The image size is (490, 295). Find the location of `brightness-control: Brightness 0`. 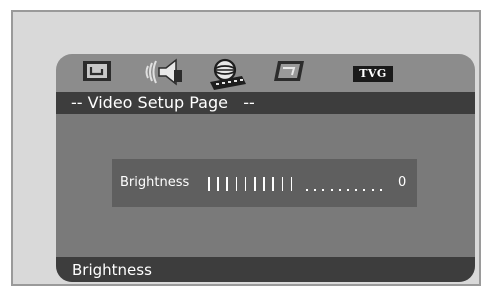

brightness-control: Brightness 0 is located at coordinates (264, 183).